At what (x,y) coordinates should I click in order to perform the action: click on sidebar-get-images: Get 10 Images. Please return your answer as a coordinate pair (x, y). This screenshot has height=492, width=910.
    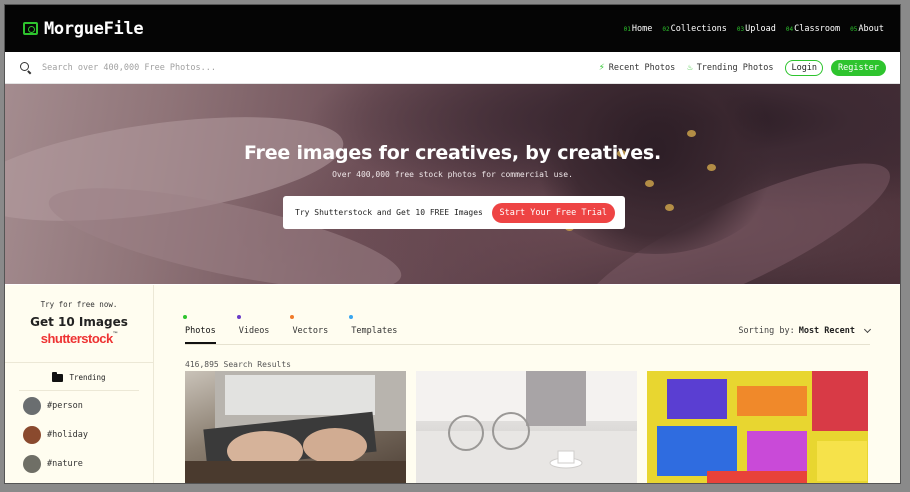
    Looking at the image, I should click on (79, 322).